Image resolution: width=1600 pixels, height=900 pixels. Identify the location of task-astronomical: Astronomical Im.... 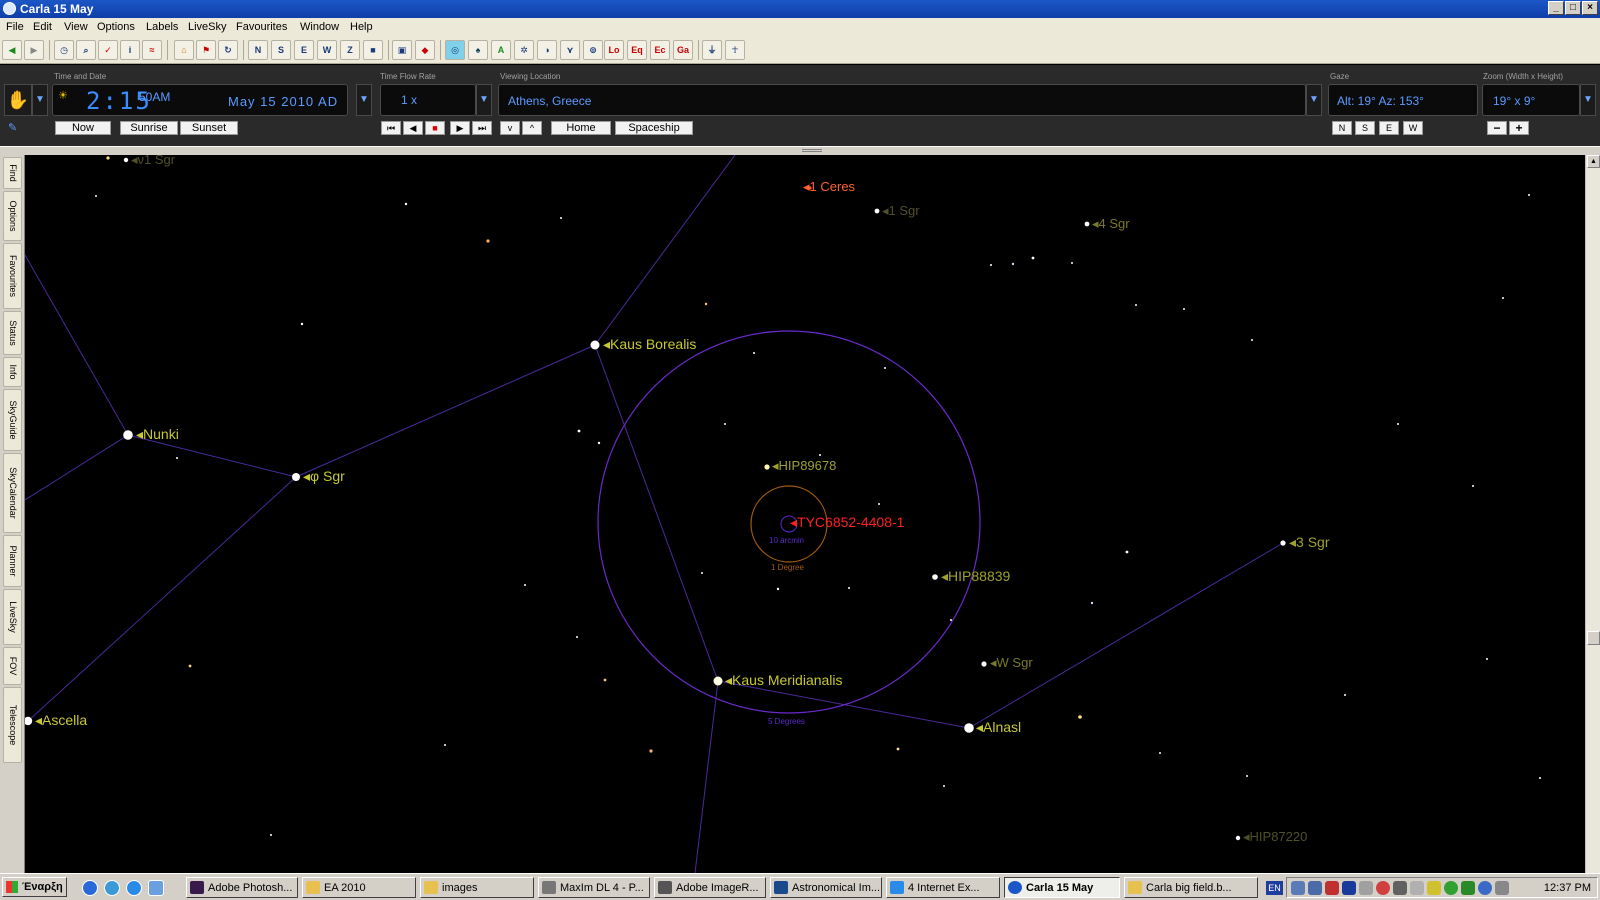
(826, 887).